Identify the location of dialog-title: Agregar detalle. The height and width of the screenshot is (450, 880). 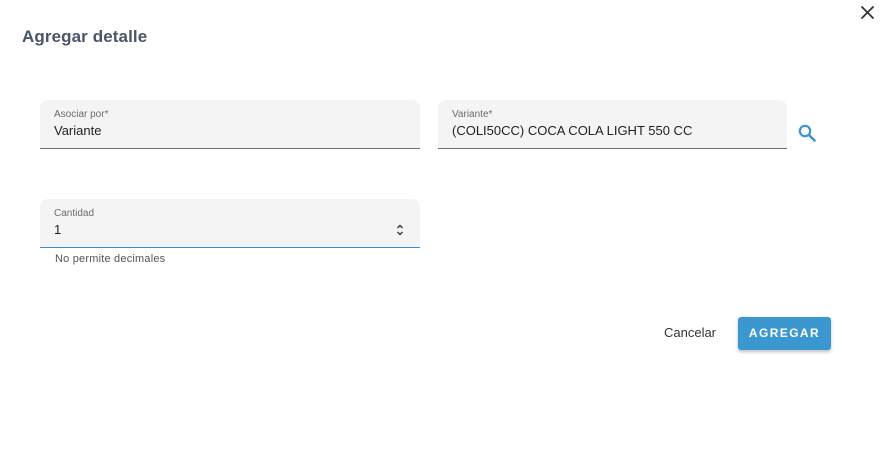
(85, 36).